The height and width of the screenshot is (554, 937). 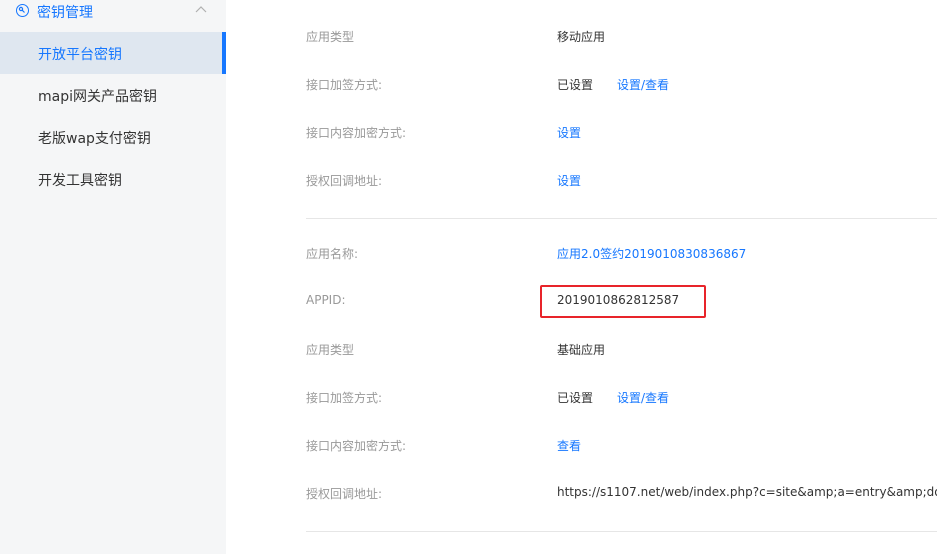 What do you see at coordinates (94, 139) in the screenshot?
I see `sidebar-item-label: 老版wap支付密钥` at bounding box center [94, 139].